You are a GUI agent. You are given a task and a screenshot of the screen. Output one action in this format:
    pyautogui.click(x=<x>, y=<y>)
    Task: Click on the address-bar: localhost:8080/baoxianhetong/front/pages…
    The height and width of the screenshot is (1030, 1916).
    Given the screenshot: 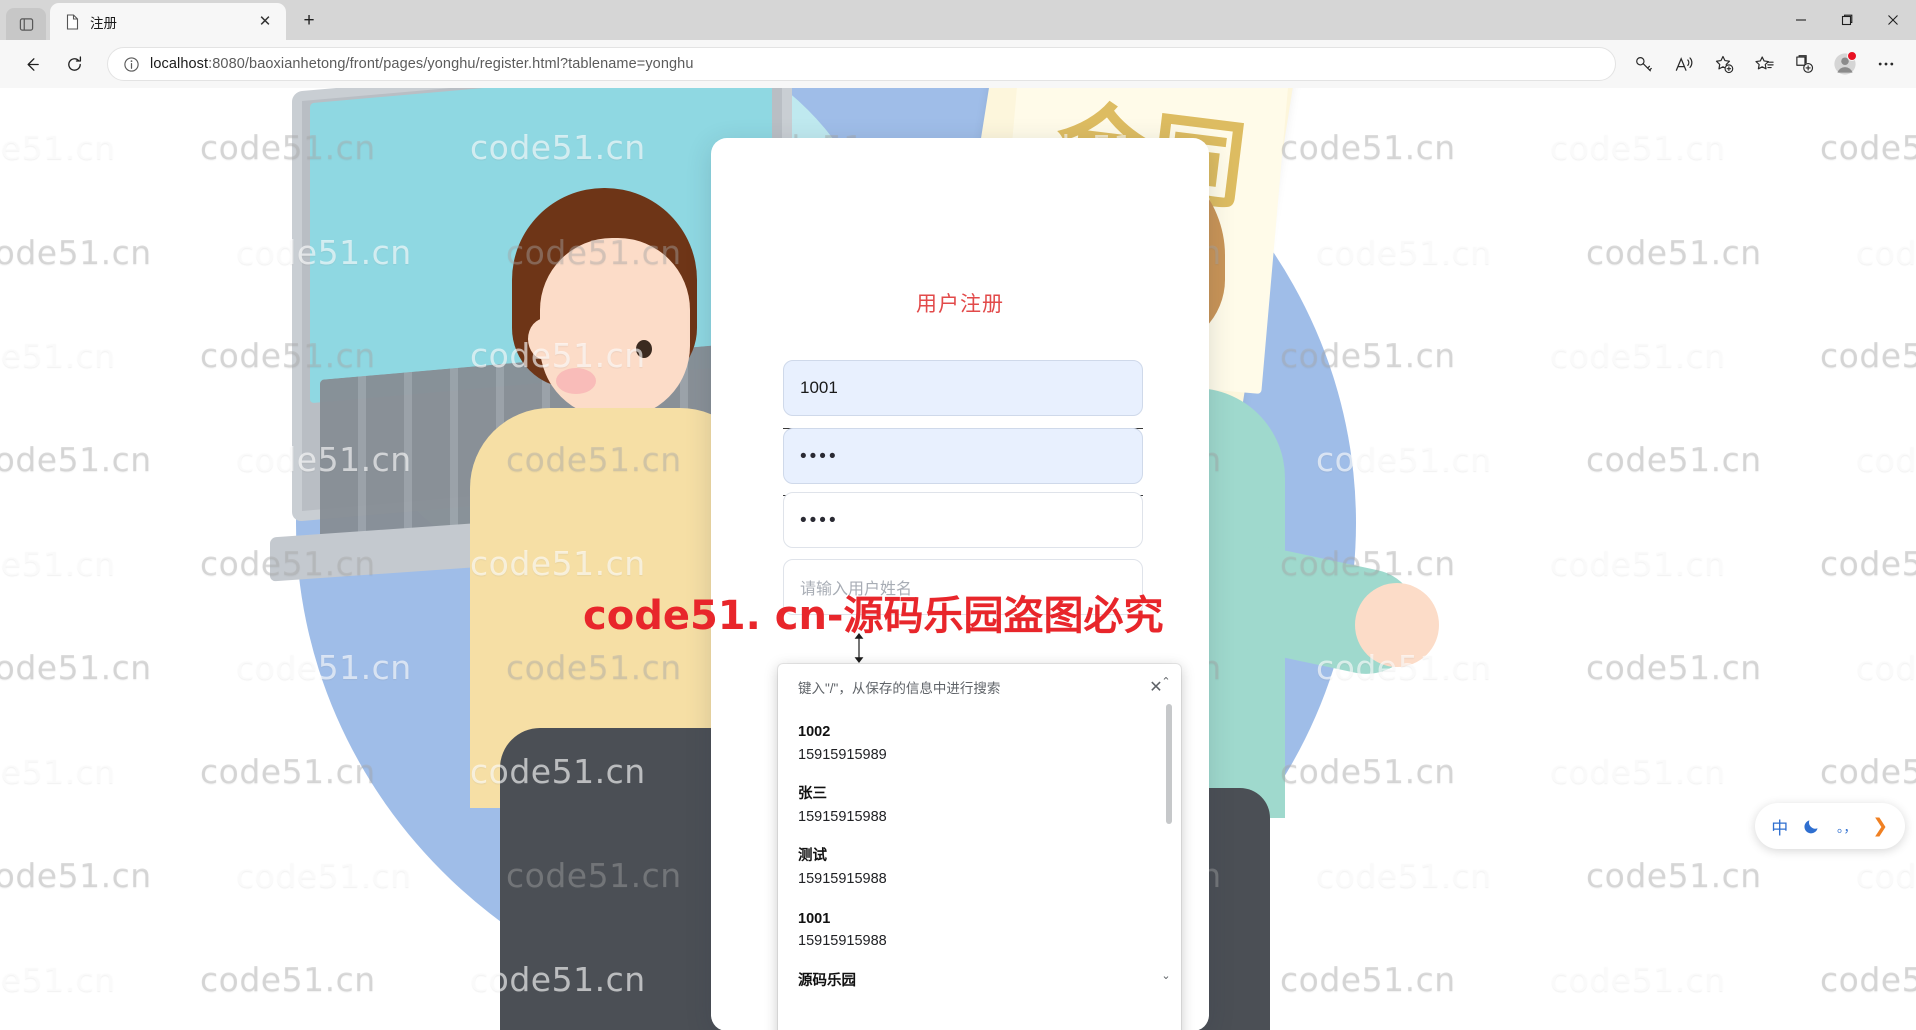 What is the action you would take?
    pyautogui.click(x=861, y=64)
    